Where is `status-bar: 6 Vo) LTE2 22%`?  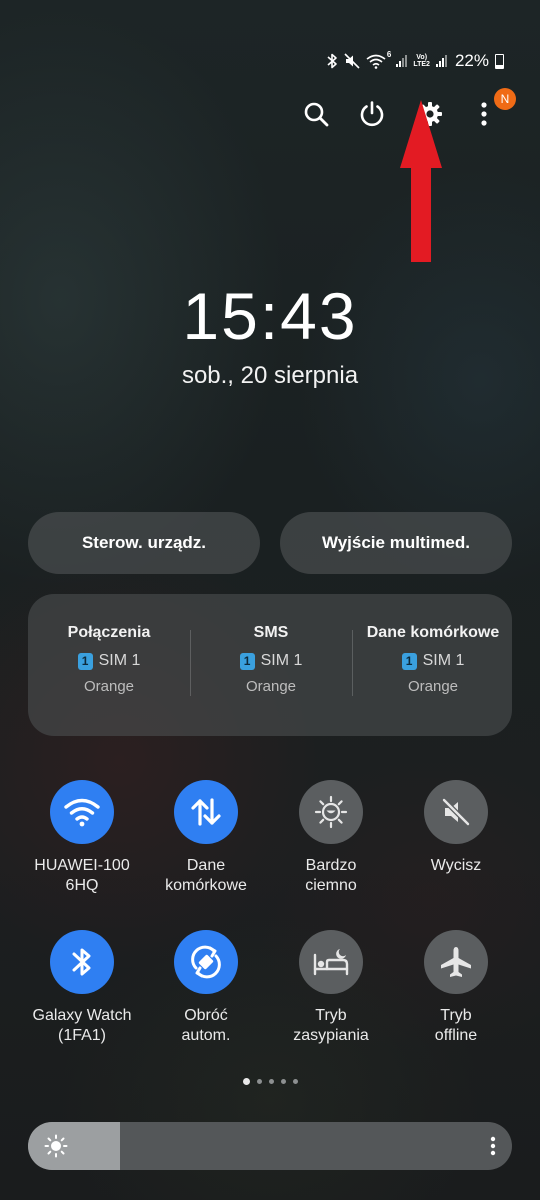 status-bar: 6 Vo) LTE2 22% is located at coordinates (415, 61).